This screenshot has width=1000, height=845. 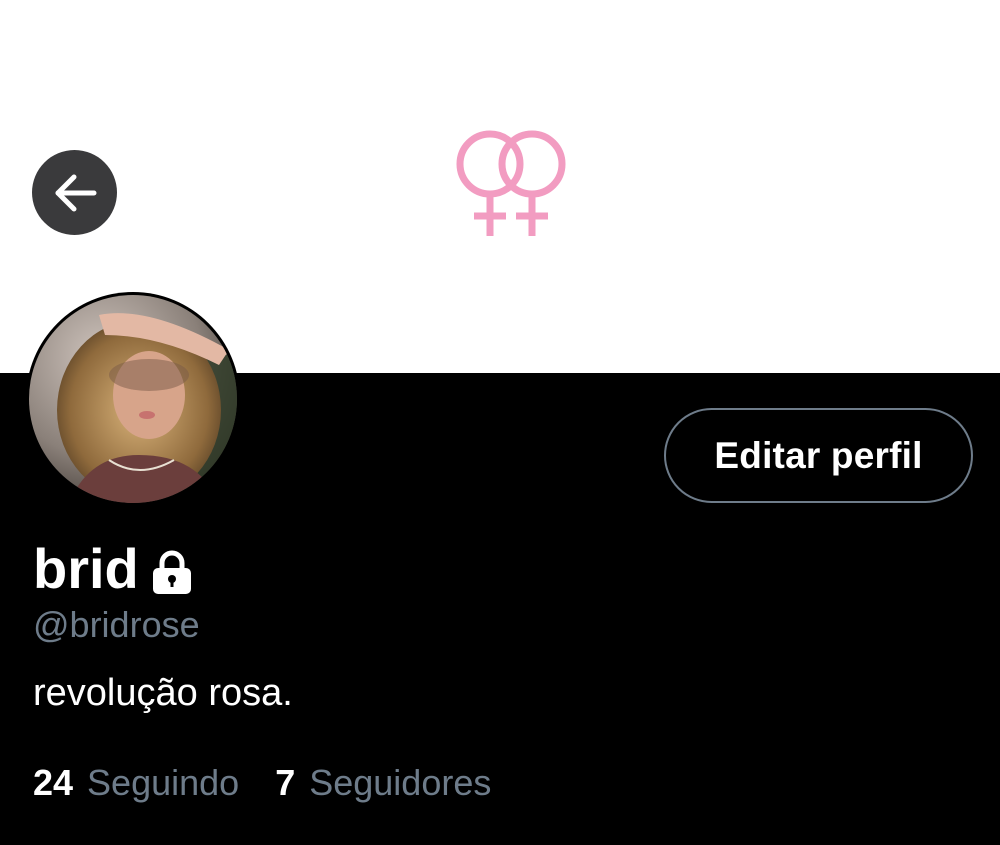 I want to click on display-name-row: brid, so click(x=113, y=569).